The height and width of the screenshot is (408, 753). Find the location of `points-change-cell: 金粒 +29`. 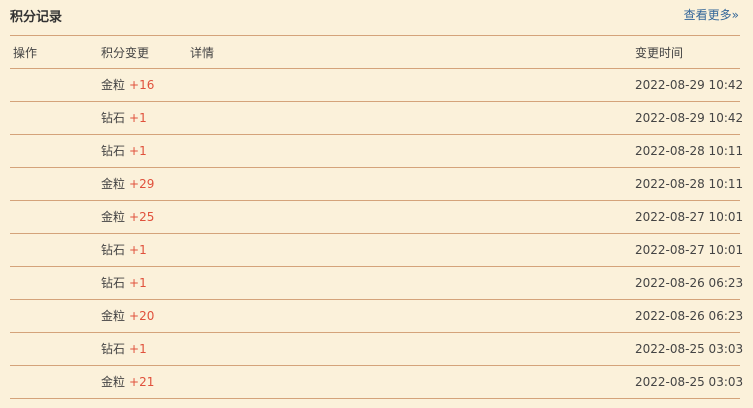

points-change-cell: 金粒 +29 is located at coordinates (127, 184).